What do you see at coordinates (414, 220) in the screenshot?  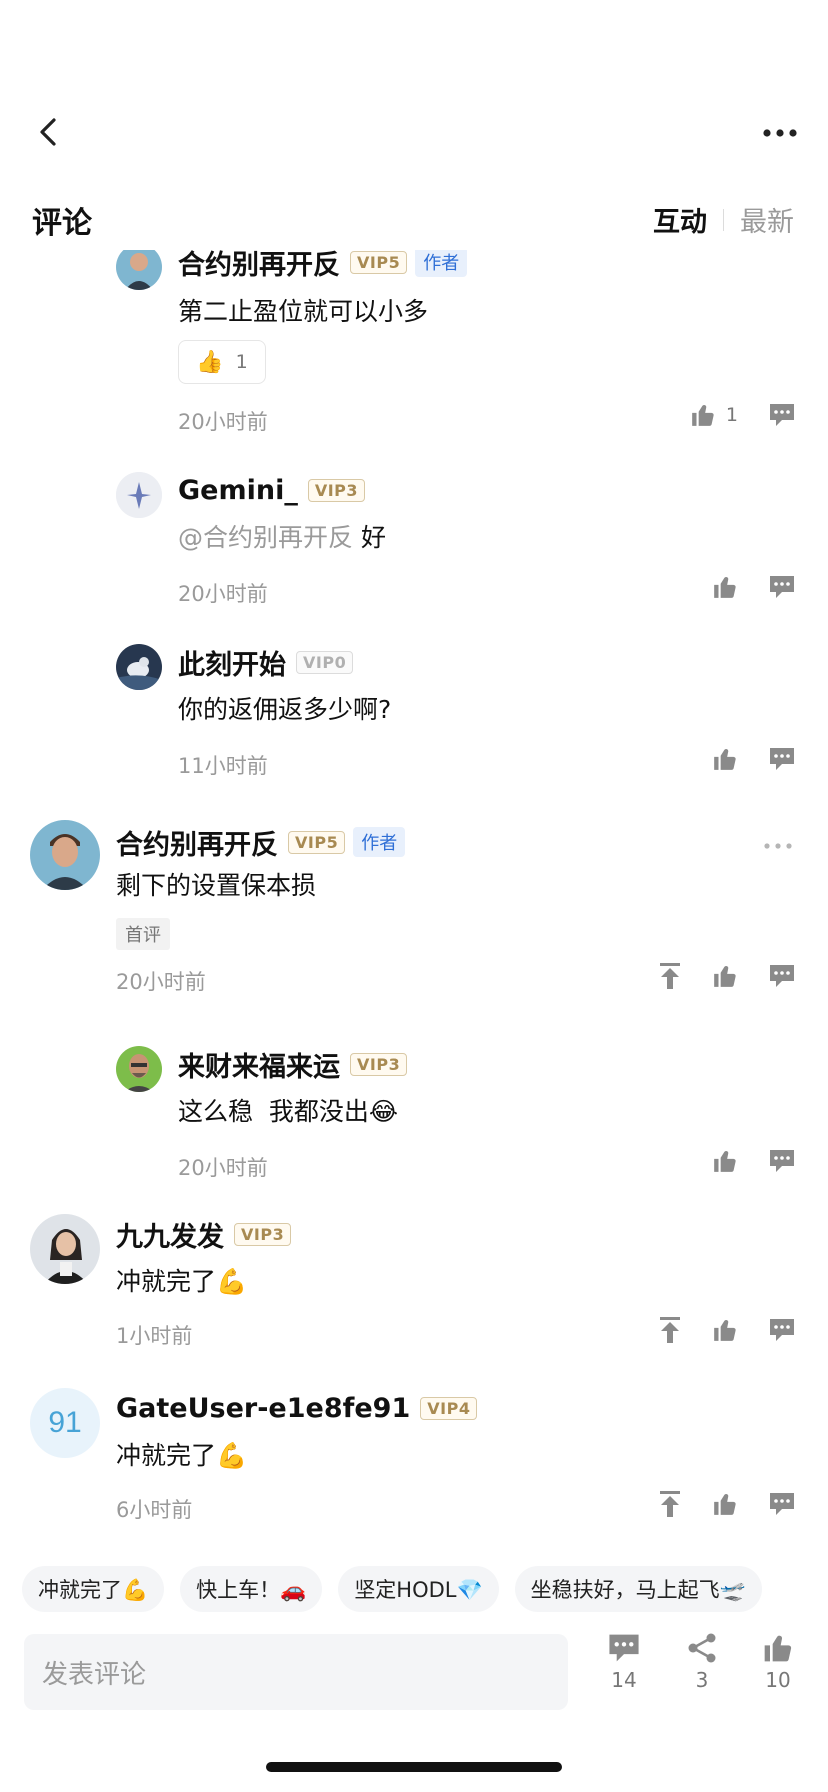 I see `comment-header: 评论 互动 最新` at bounding box center [414, 220].